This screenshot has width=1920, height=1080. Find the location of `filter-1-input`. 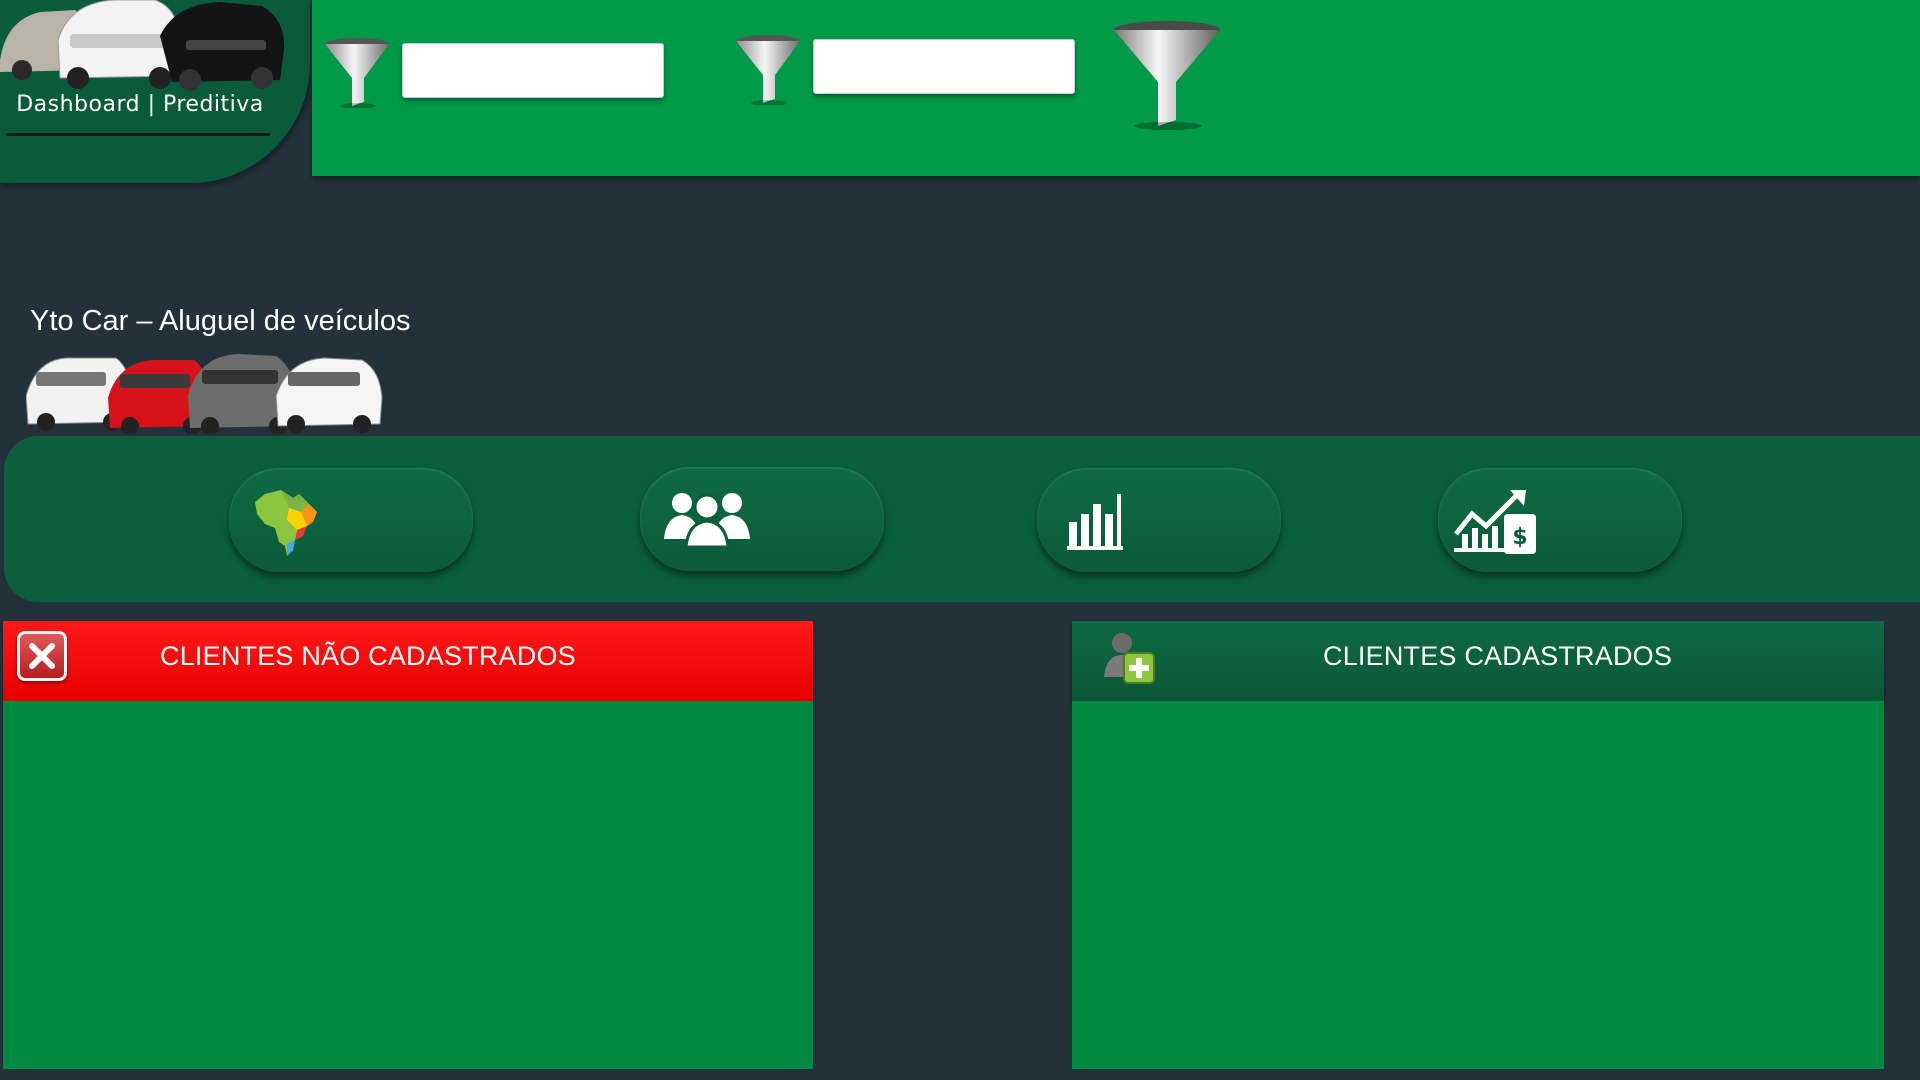

filter-1-input is located at coordinates (533, 70).